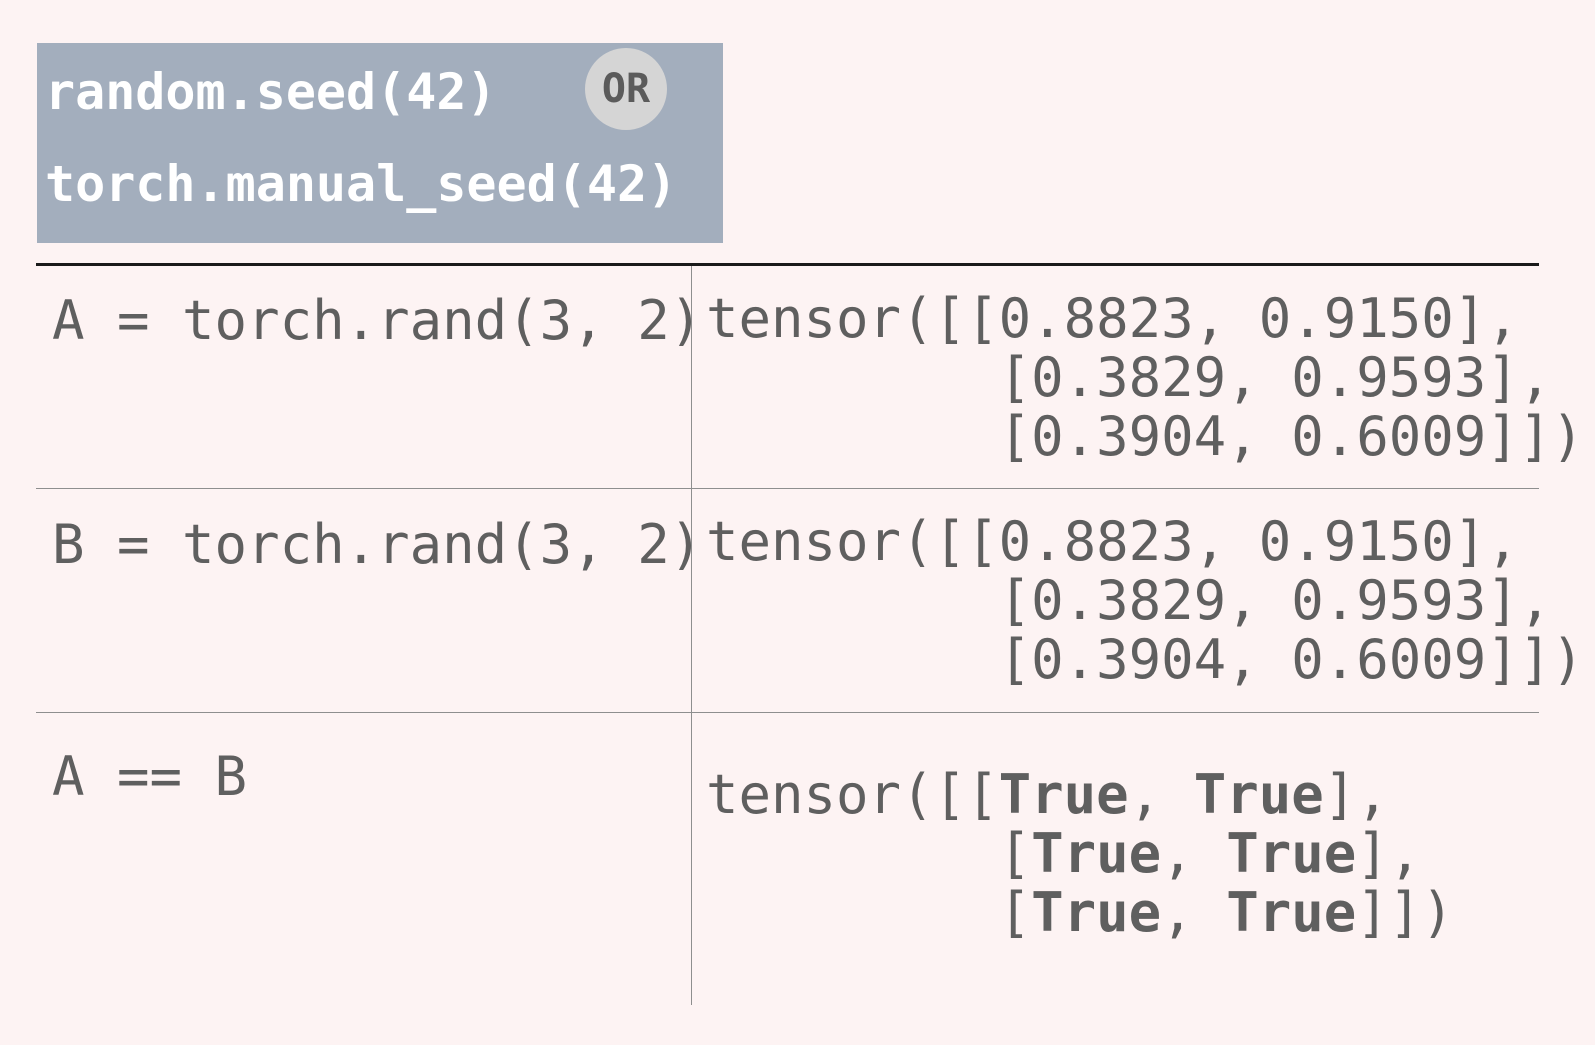 The image size is (1595, 1045). Describe the element at coordinates (380, 143) in the screenshot. I see `seed-box: random.seed(42) OR torch.manual_seed(42)` at that location.